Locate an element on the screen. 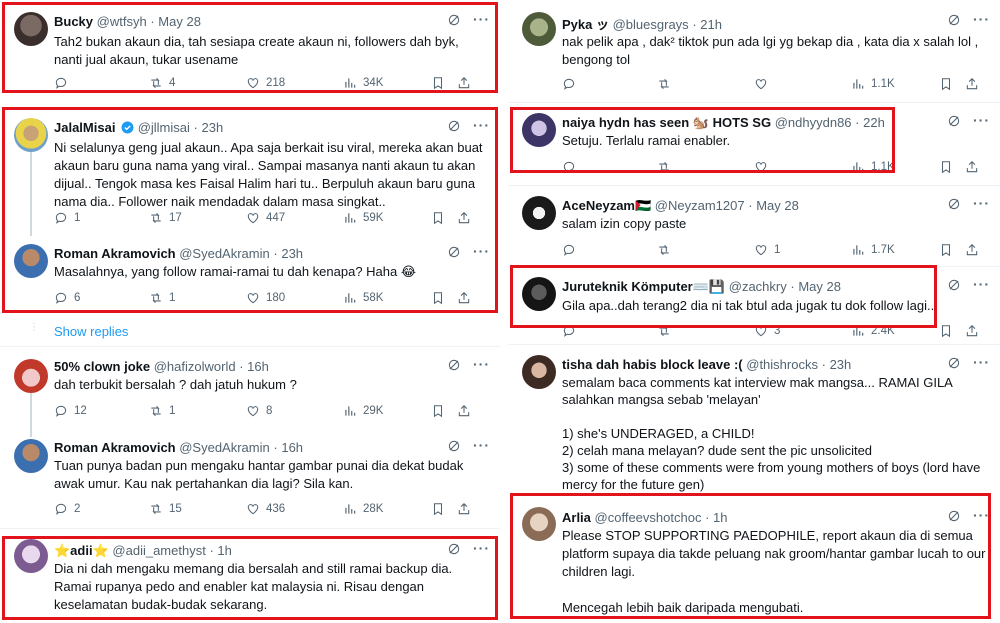 The height and width of the screenshot is (623, 1000). display-name: Pyka ッ is located at coordinates (585, 24).